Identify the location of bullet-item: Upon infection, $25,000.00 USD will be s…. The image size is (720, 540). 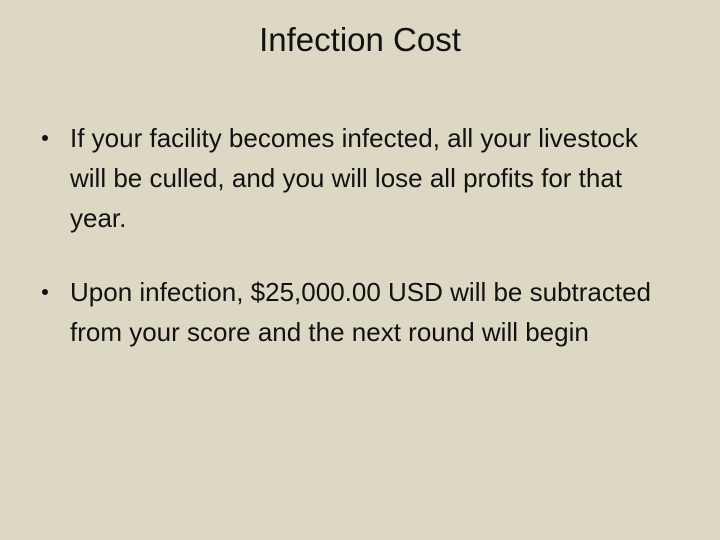
(352, 312).